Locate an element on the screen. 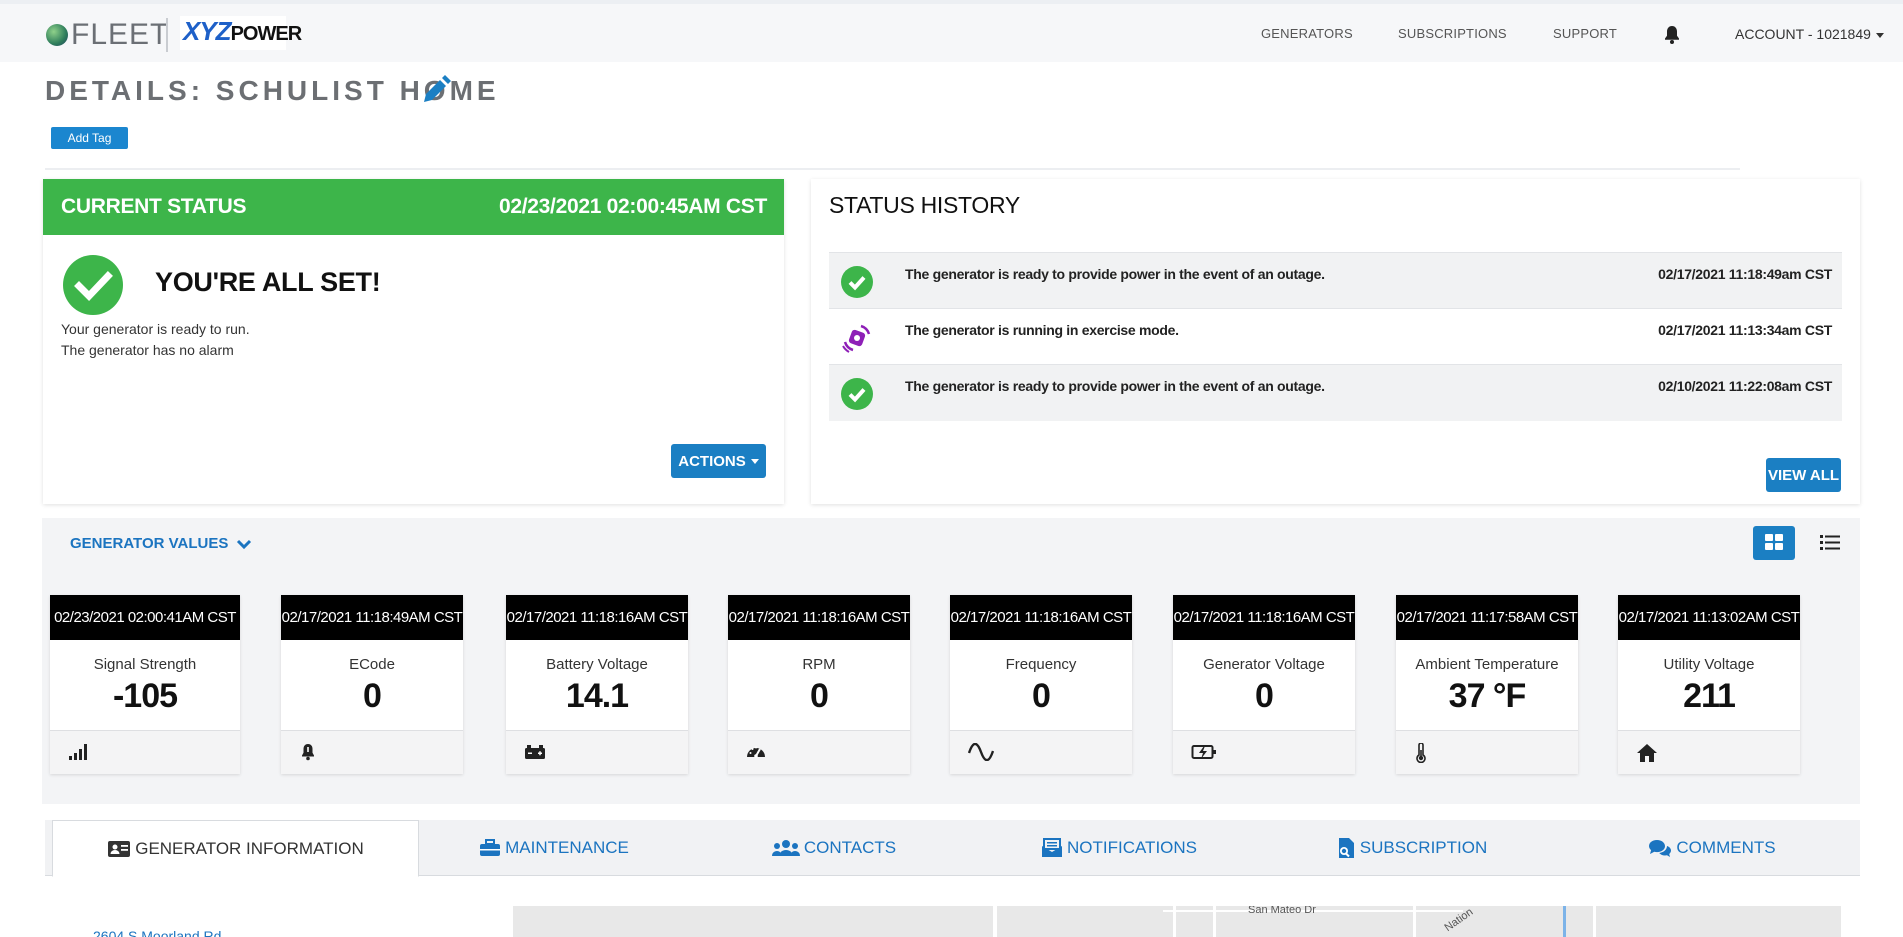 The width and height of the screenshot is (1903, 937). map-water is located at coordinates (1564, 921).